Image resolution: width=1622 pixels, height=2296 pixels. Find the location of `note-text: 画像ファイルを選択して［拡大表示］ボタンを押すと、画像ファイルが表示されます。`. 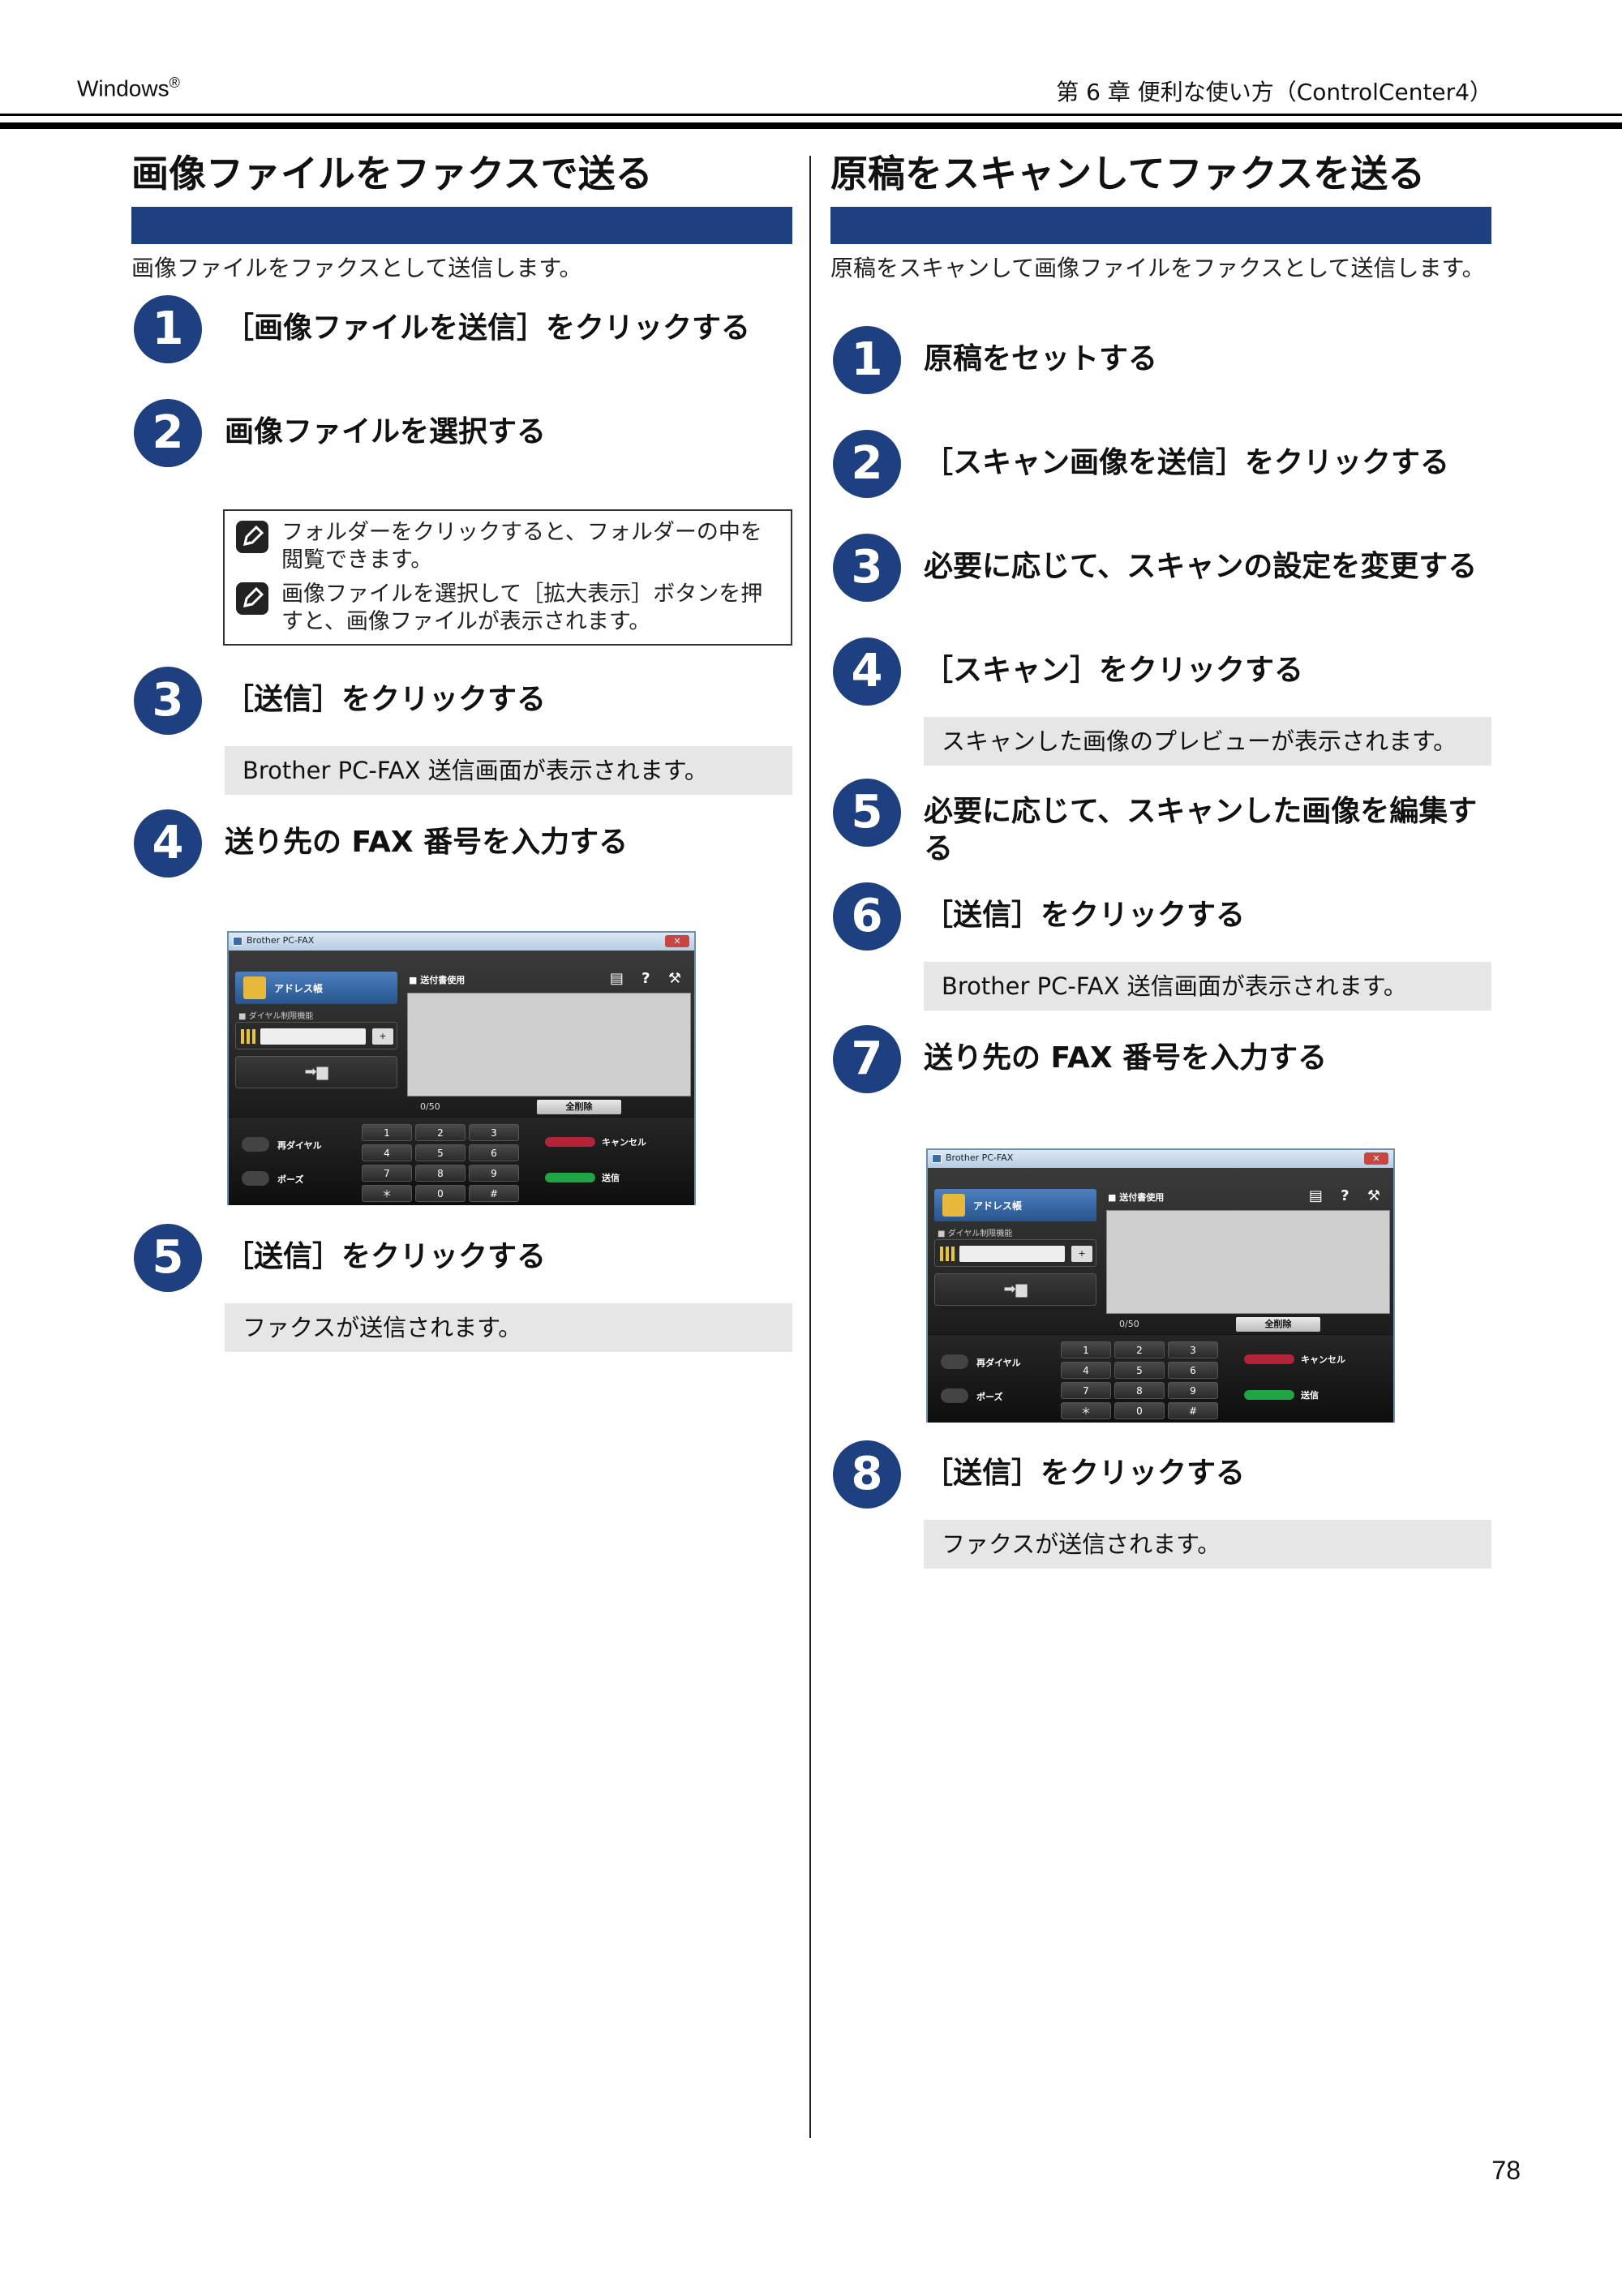

note-text: 画像ファイルを選択して［拡大表示］ボタンを押すと、画像ファイルが表示されます。 is located at coordinates (522, 608).